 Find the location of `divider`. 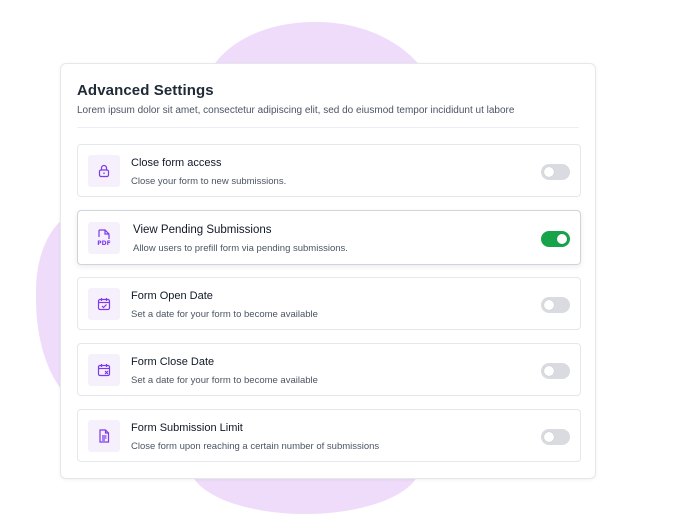

divider is located at coordinates (328, 127).